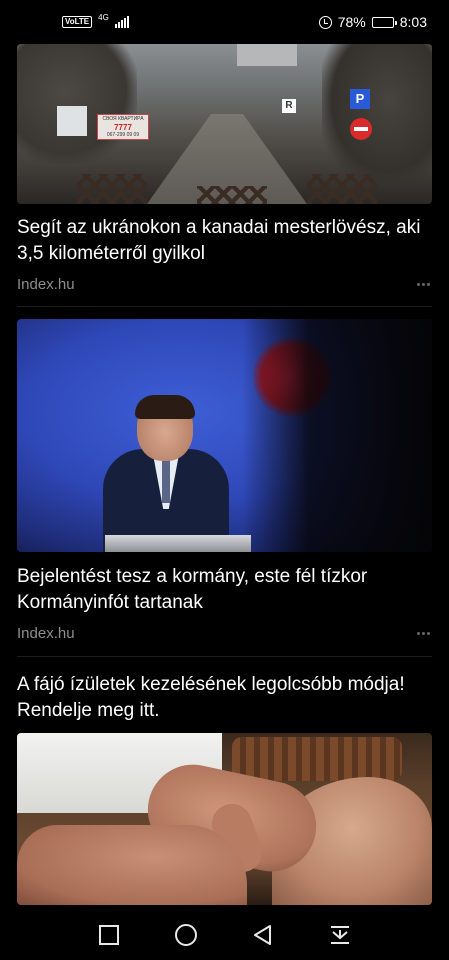 Image resolution: width=449 pixels, height=960 pixels. What do you see at coordinates (325, 22) in the screenshot?
I see `alarm-icon` at bounding box center [325, 22].